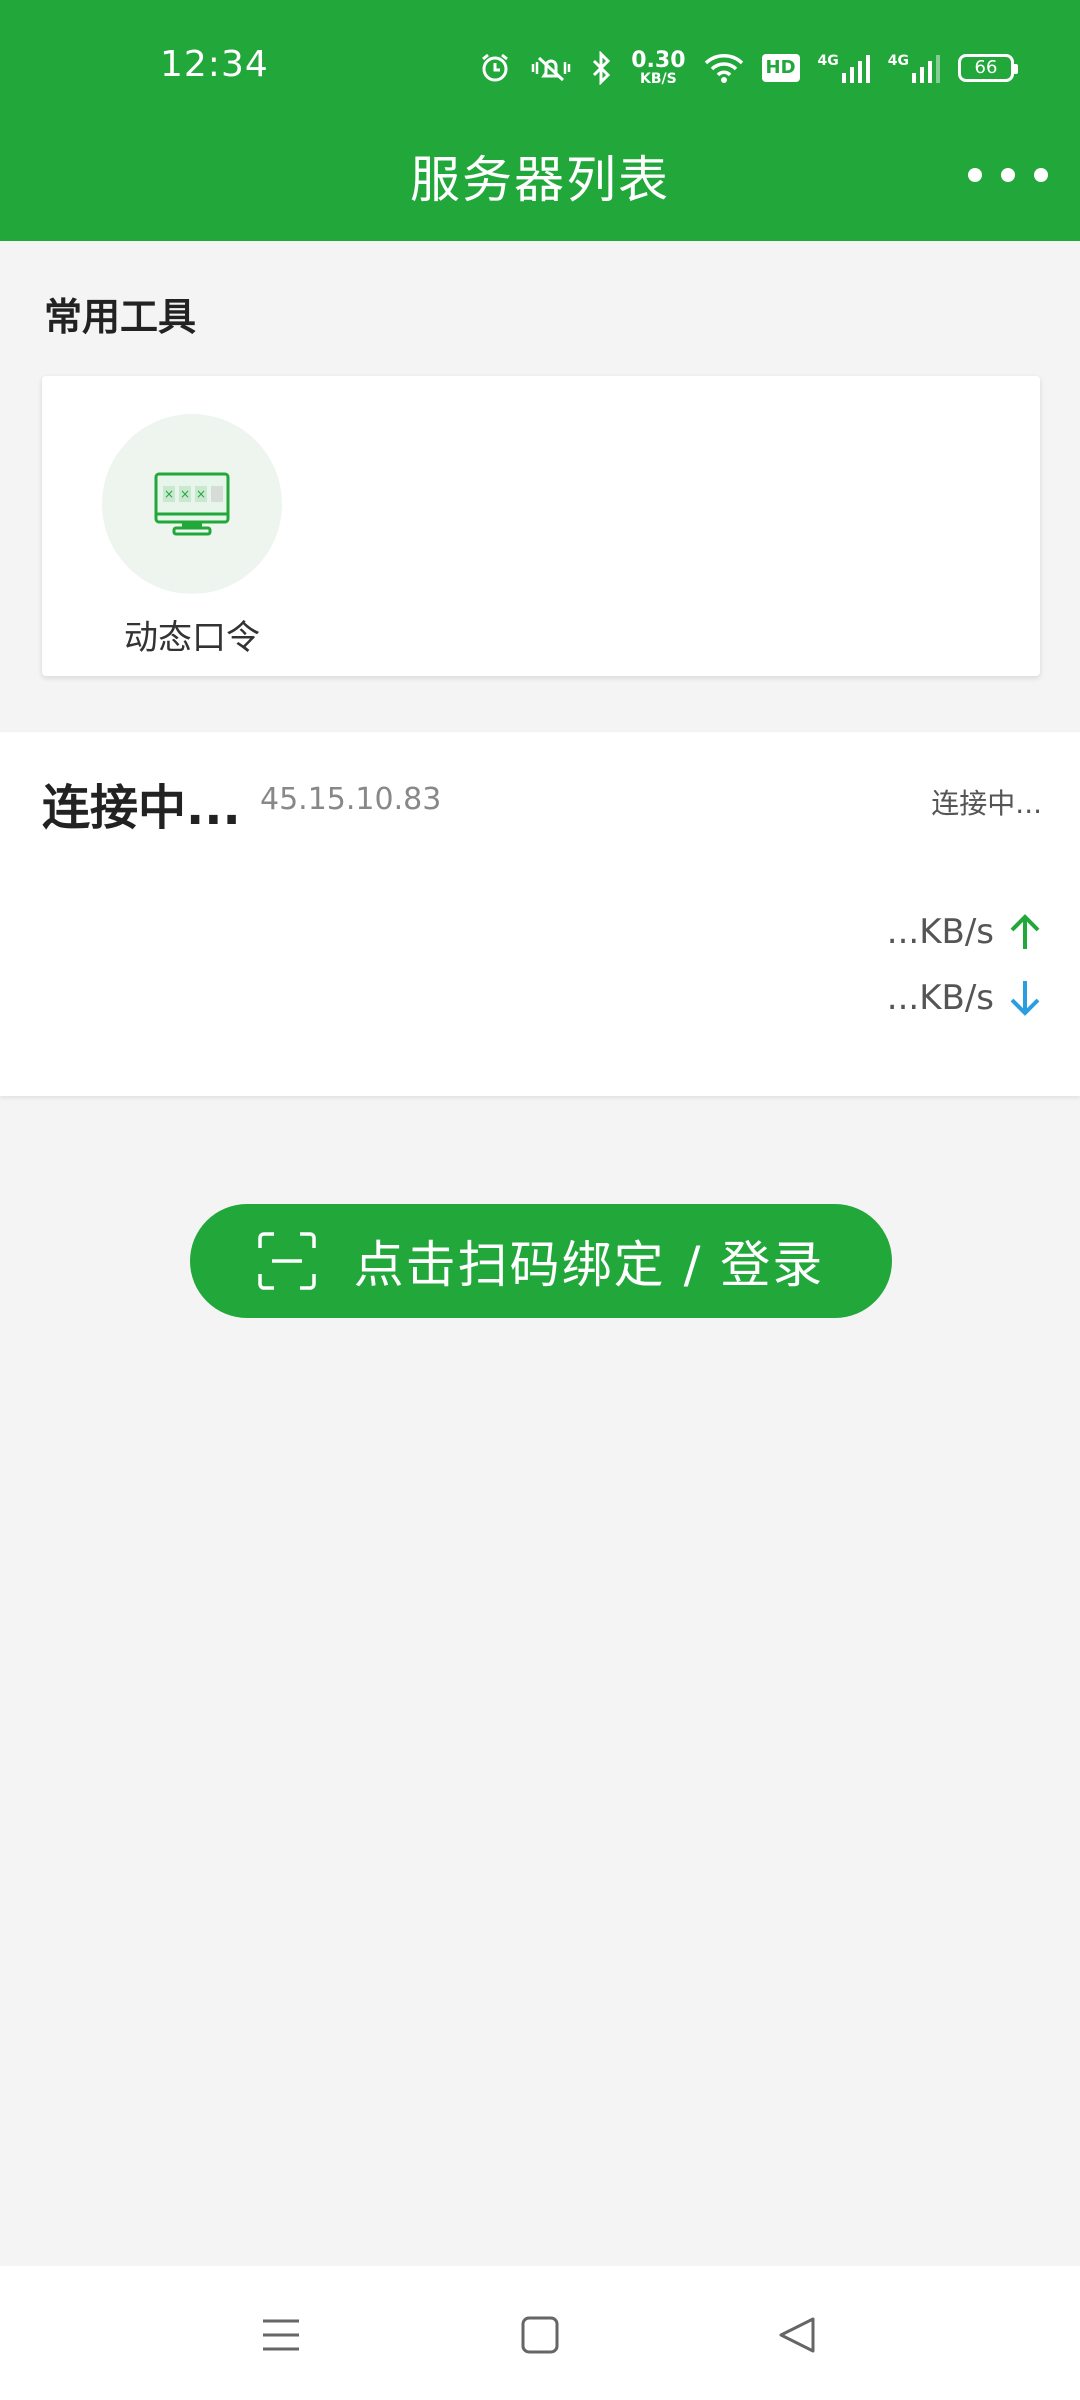 The height and width of the screenshot is (2400, 1080). Describe the element at coordinates (1025, 931) in the screenshot. I see `upload-arrow-icon` at that location.